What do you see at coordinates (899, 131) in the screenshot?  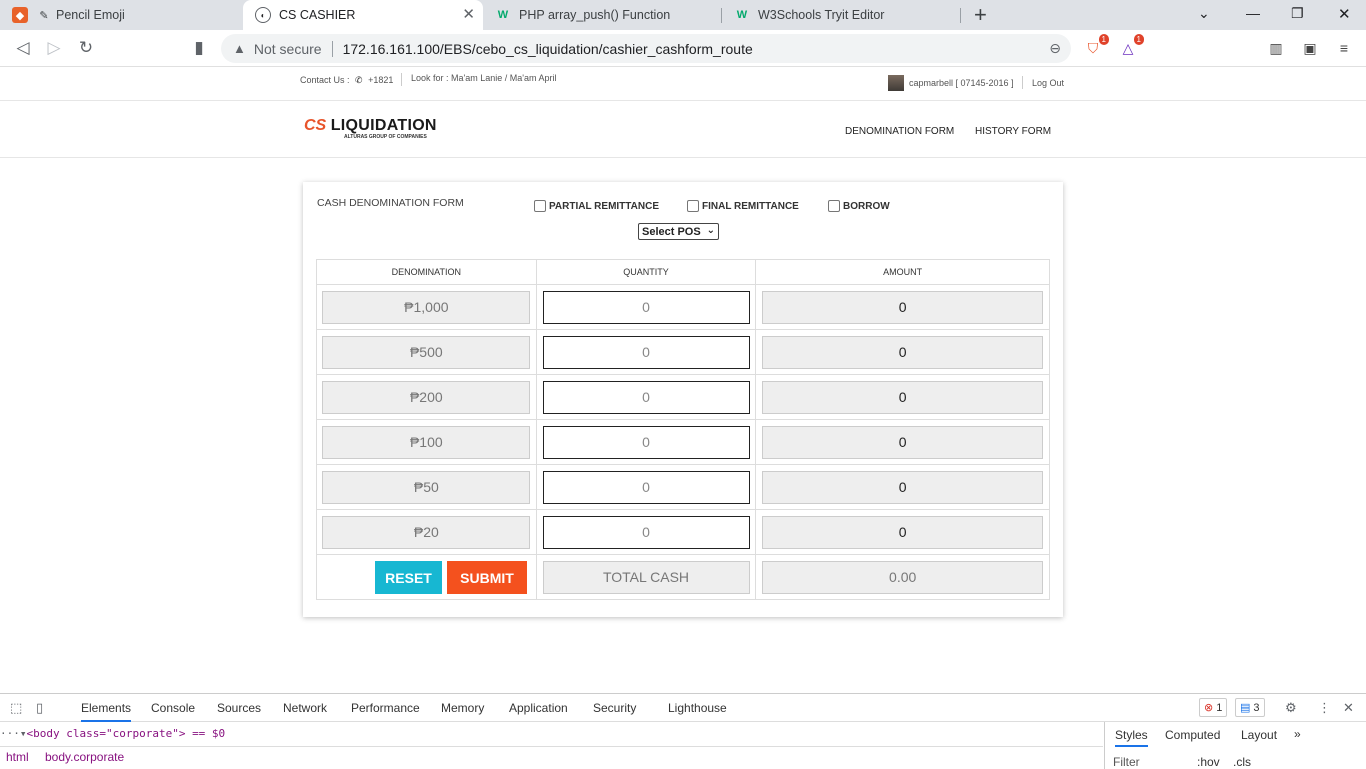 I see `nav-denomination-form: DENOMINATION FORM` at bounding box center [899, 131].